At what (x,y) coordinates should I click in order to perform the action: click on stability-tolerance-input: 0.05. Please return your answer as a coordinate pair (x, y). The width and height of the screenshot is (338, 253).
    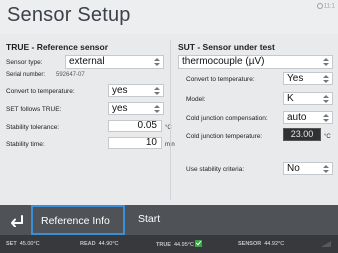
    Looking at the image, I should click on (135, 126).